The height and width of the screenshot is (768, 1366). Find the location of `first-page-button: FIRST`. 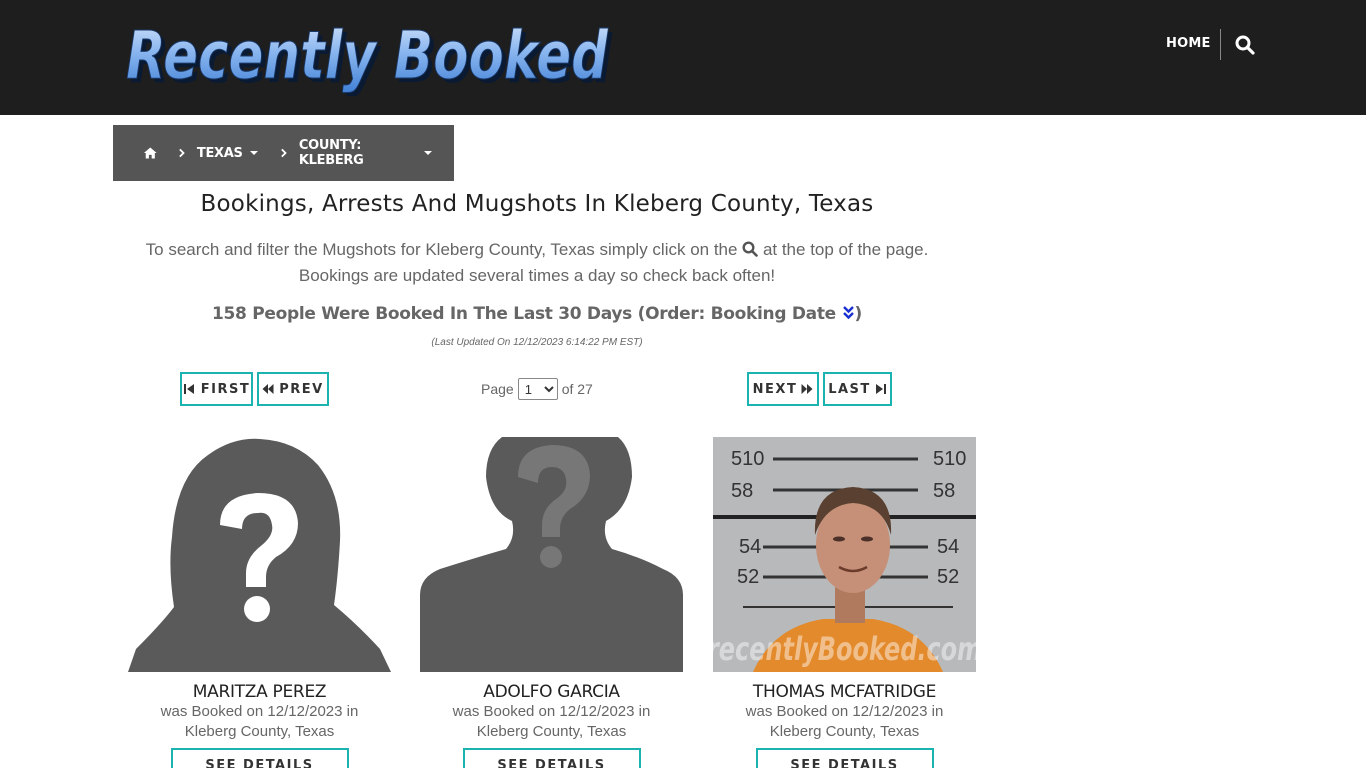

first-page-button: FIRST is located at coordinates (216, 389).